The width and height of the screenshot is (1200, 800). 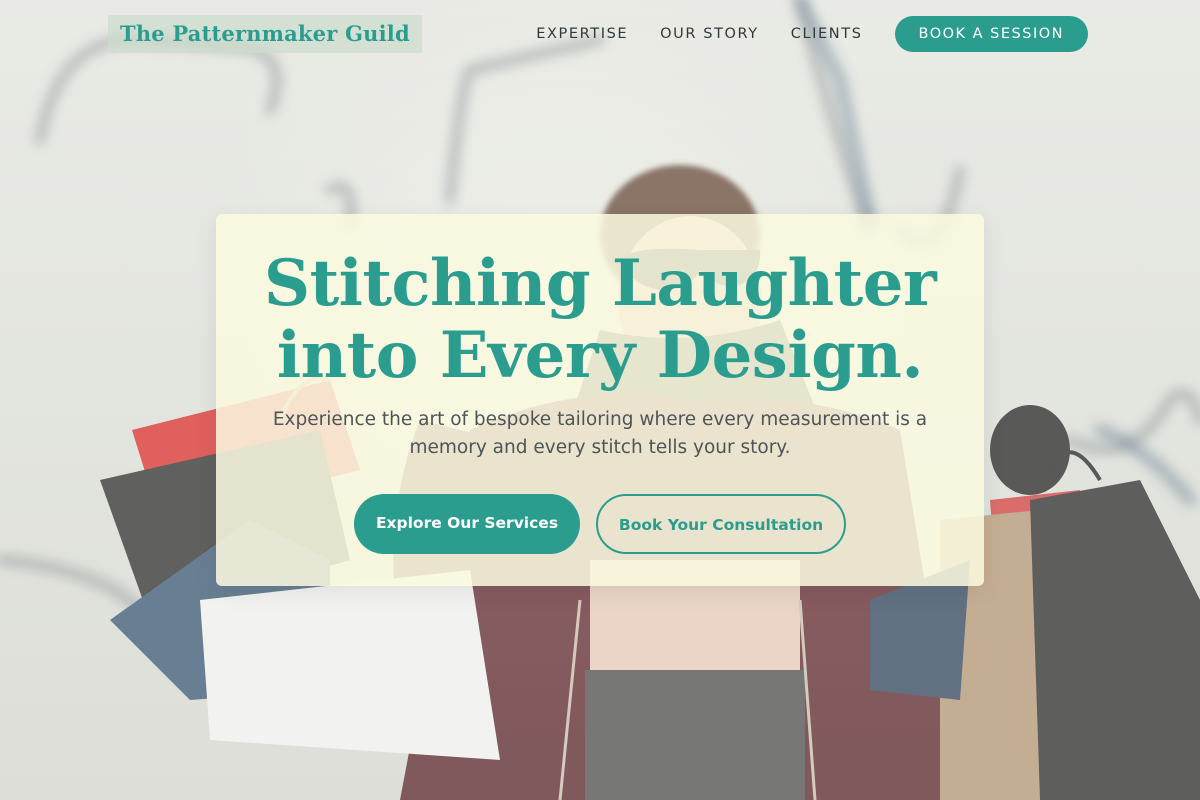 What do you see at coordinates (721, 524) in the screenshot?
I see `book-consultation-button: Book Your Consultation` at bounding box center [721, 524].